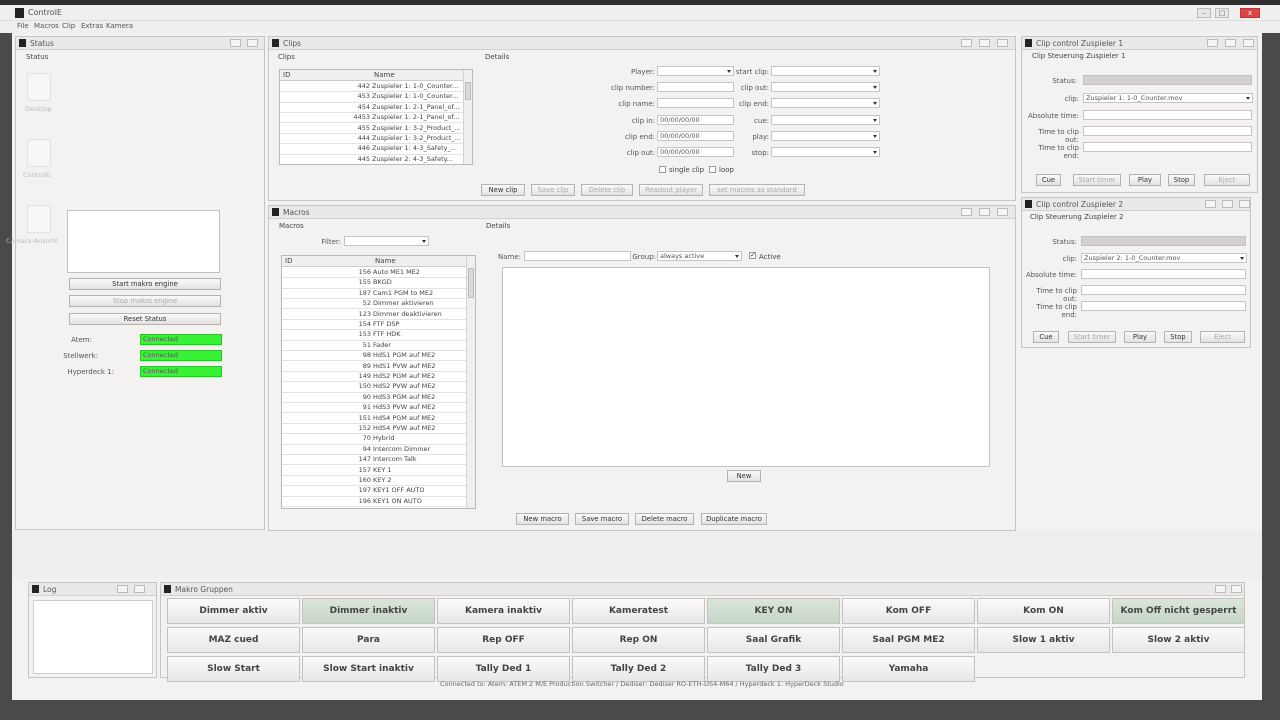 This screenshot has width=1280, height=720. What do you see at coordinates (1046, 337) in the screenshot?
I see `cc2-cue-button: Cue` at bounding box center [1046, 337].